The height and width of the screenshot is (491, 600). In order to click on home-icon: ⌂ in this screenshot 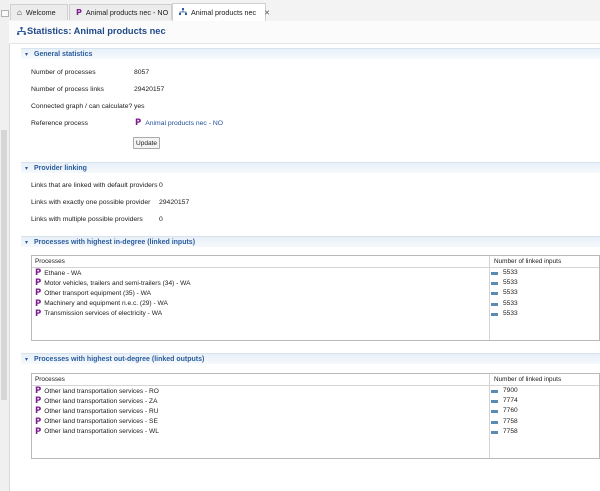, I will do `click(19, 12)`.